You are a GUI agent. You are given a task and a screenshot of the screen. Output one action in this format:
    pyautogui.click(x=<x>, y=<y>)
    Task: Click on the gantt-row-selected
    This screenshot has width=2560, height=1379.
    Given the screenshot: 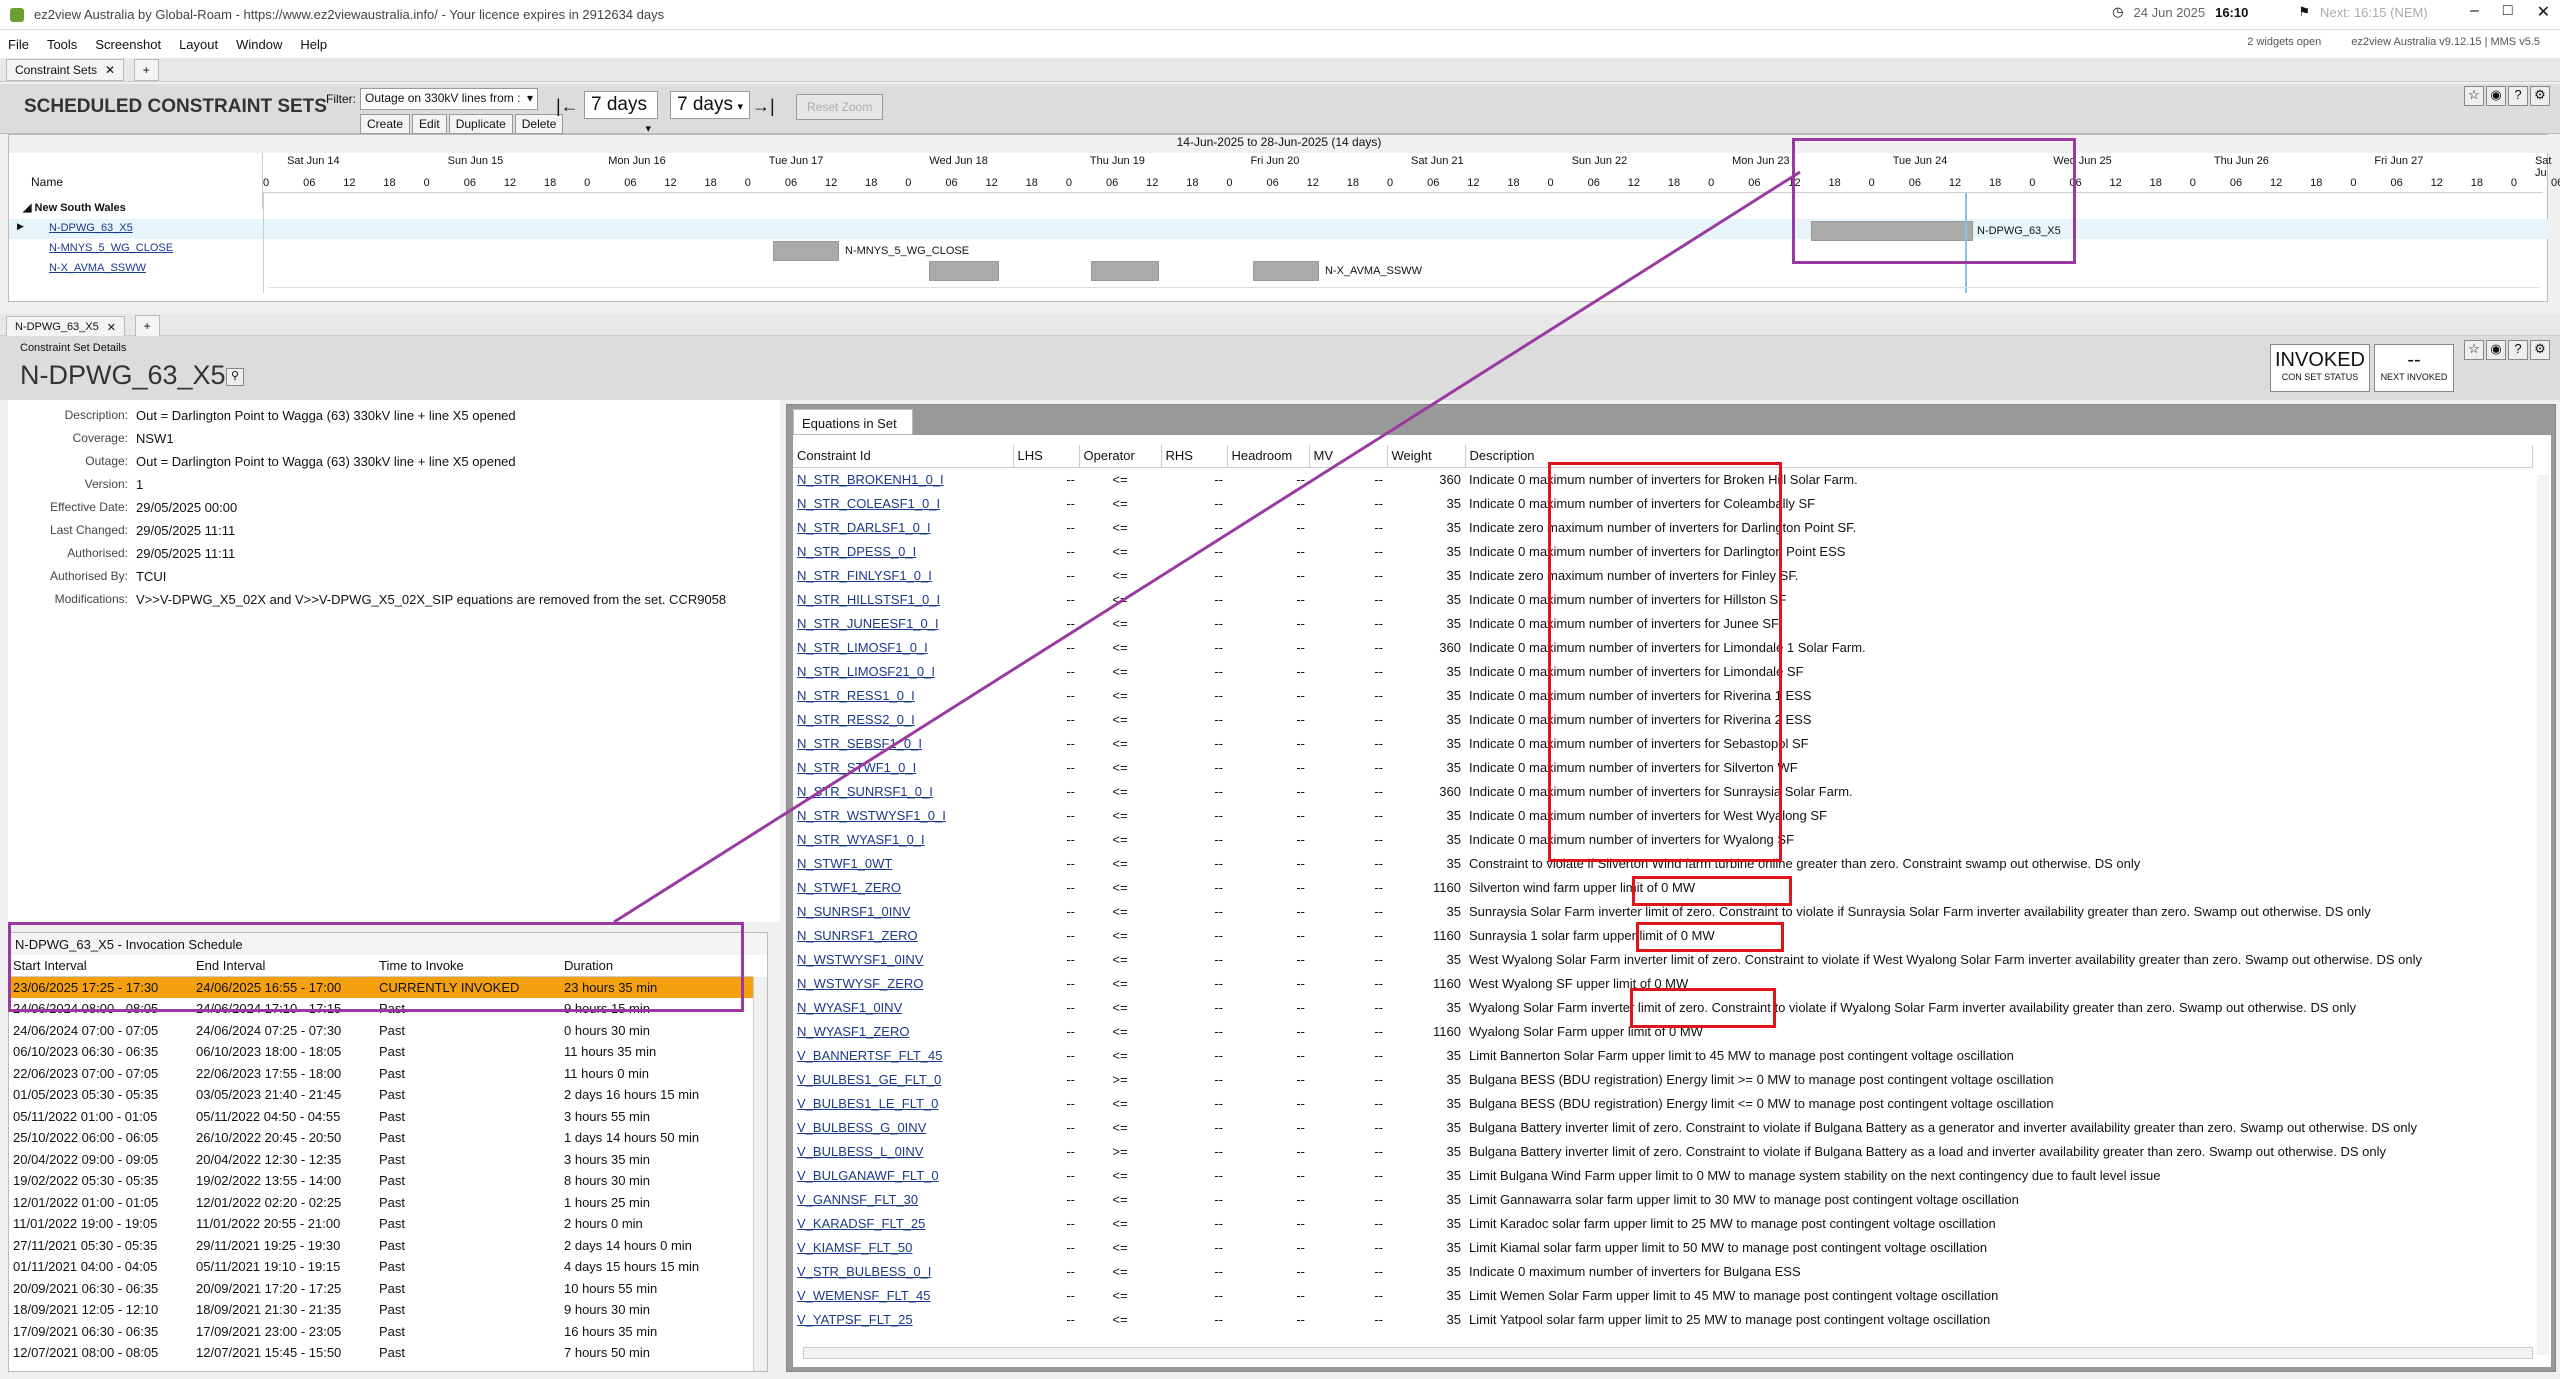 What is the action you would take?
    pyautogui.click(x=1279, y=229)
    